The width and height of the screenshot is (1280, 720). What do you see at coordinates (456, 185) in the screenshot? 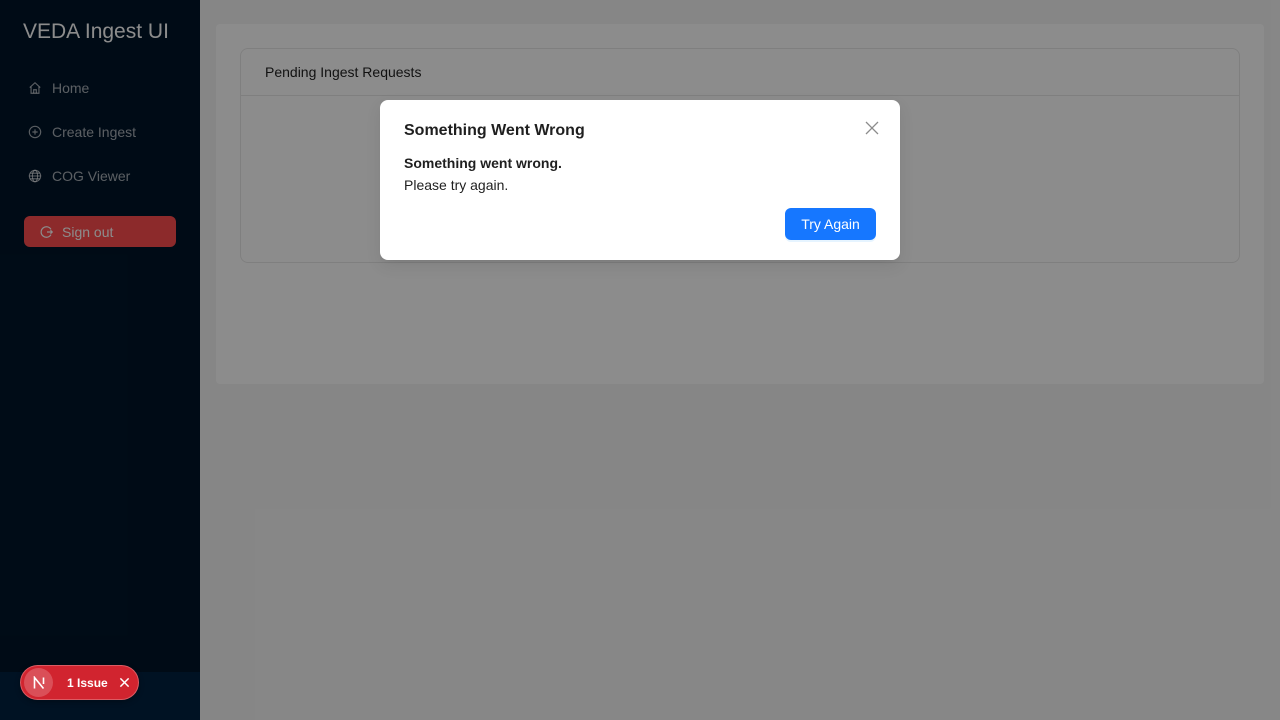
I see `error-message: Please try again.` at bounding box center [456, 185].